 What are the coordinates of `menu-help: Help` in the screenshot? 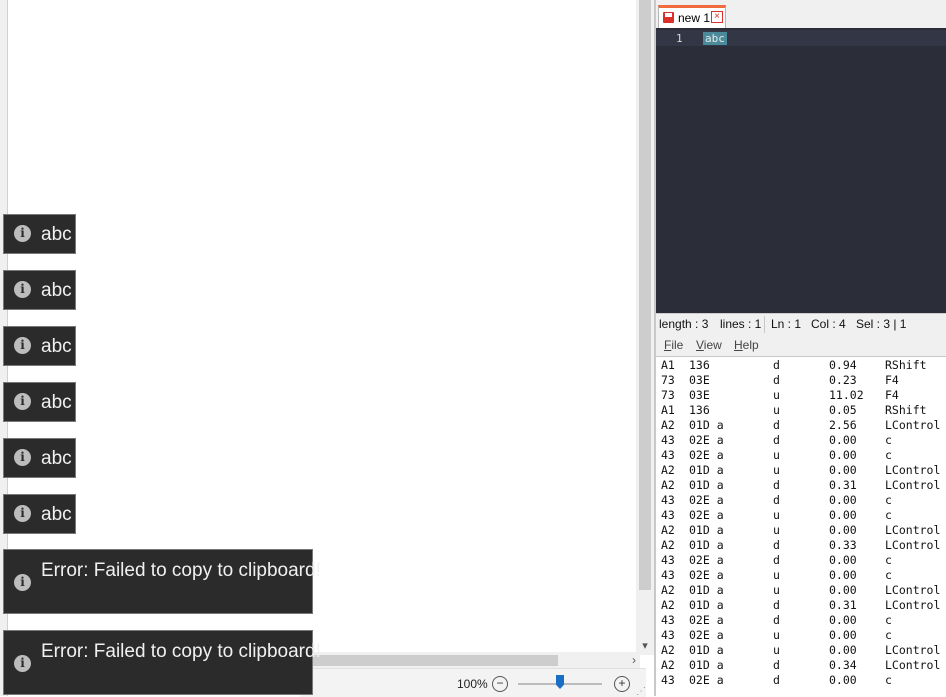 It's located at (746, 345).